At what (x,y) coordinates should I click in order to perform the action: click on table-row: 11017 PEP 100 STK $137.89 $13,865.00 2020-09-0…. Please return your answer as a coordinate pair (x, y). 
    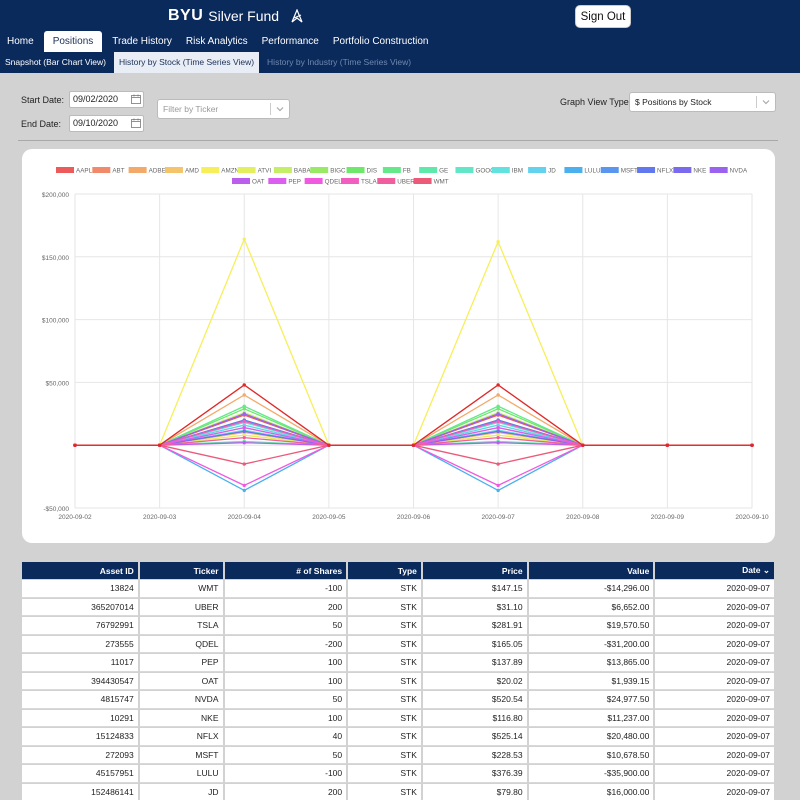
    Looking at the image, I should click on (398, 663).